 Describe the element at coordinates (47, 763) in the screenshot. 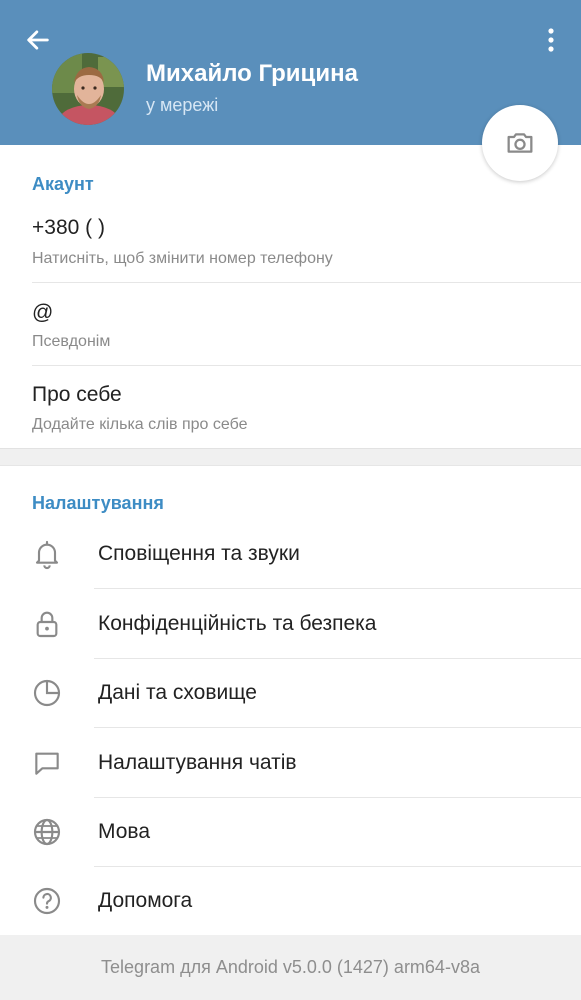

I see `chat-bubble-icon` at that location.